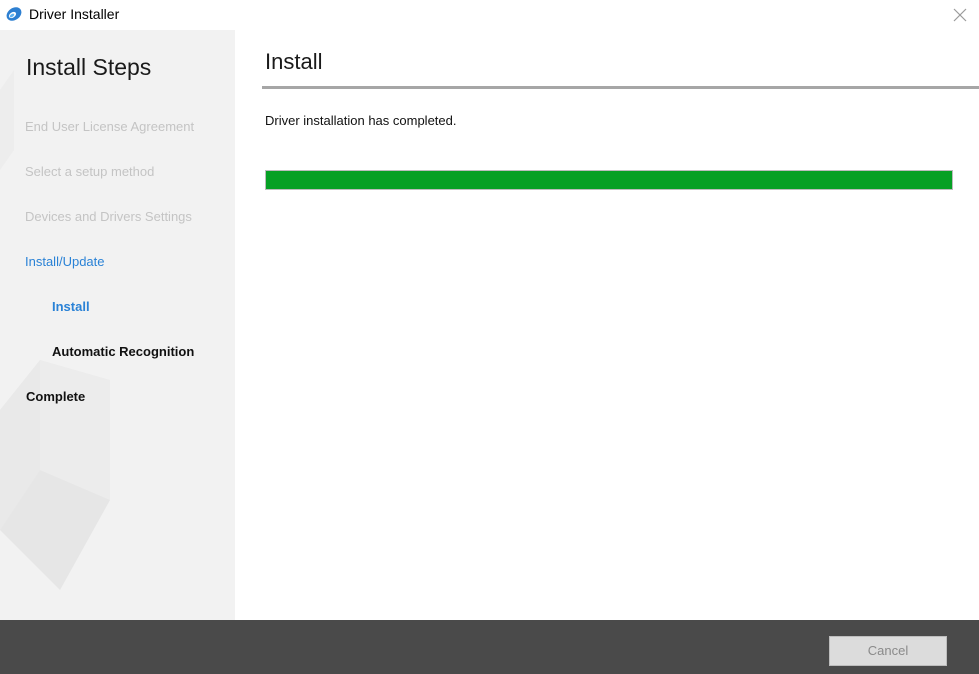  Describe the element at coordinates (71, 306) in the screenshot. I see `substep-install: Install` at that location.